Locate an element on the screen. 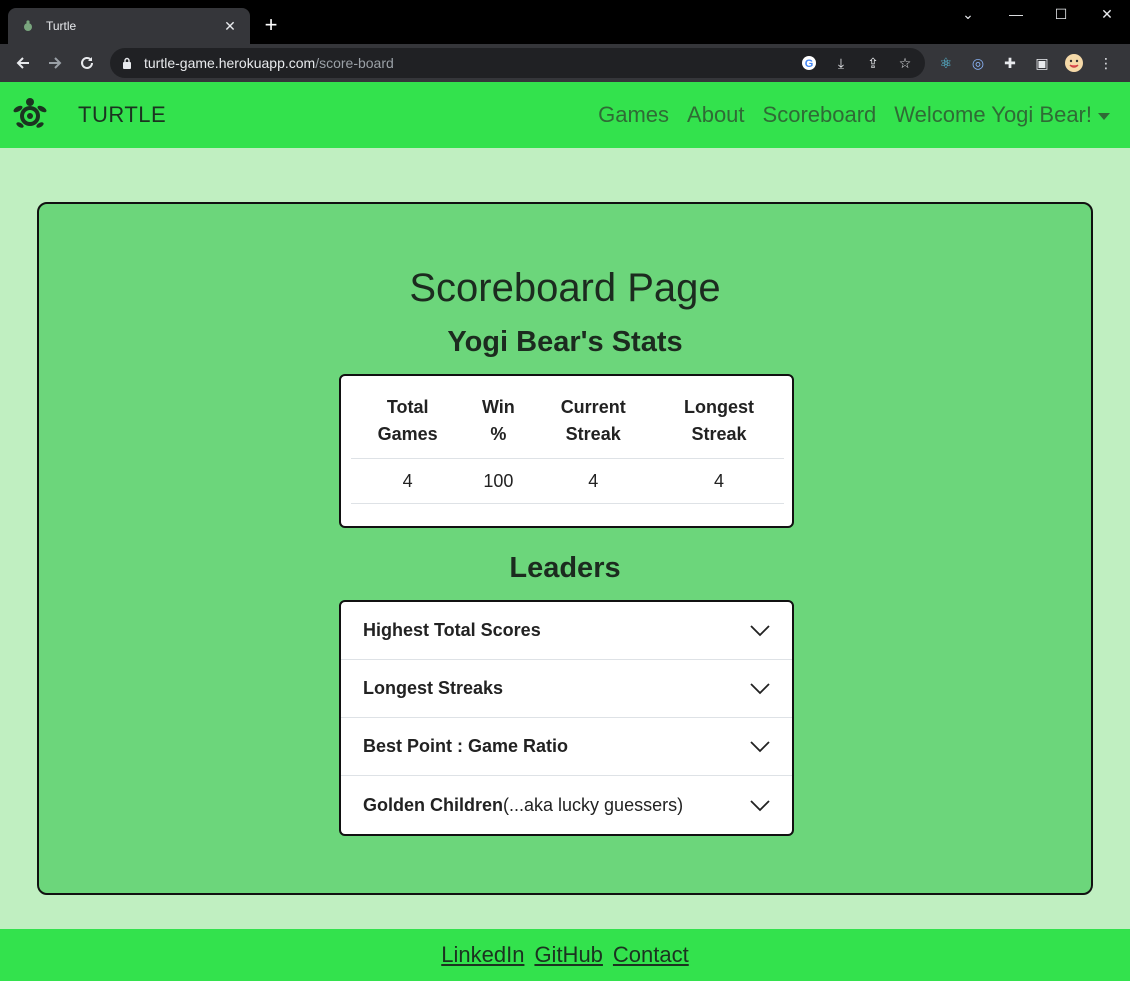  accordion-item-best-point-game-ratio: Best Point : Game Ratio is located at coordinates (566, 747).